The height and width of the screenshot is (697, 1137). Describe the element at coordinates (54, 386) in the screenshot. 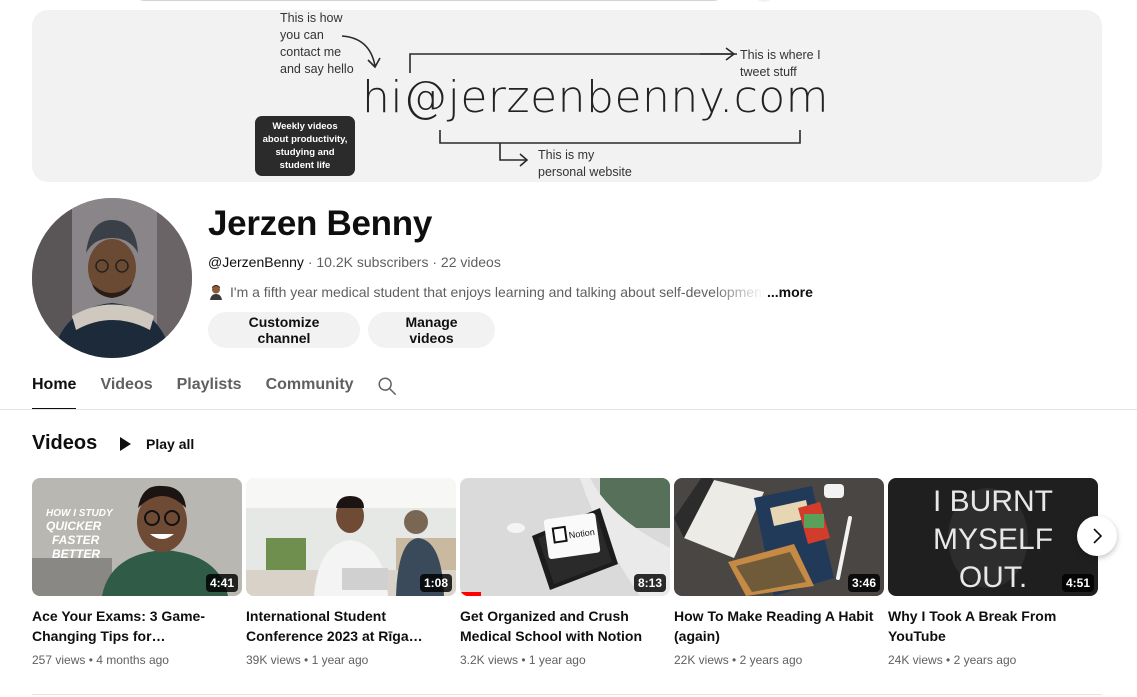

I see `tab-home: Home` at that location.